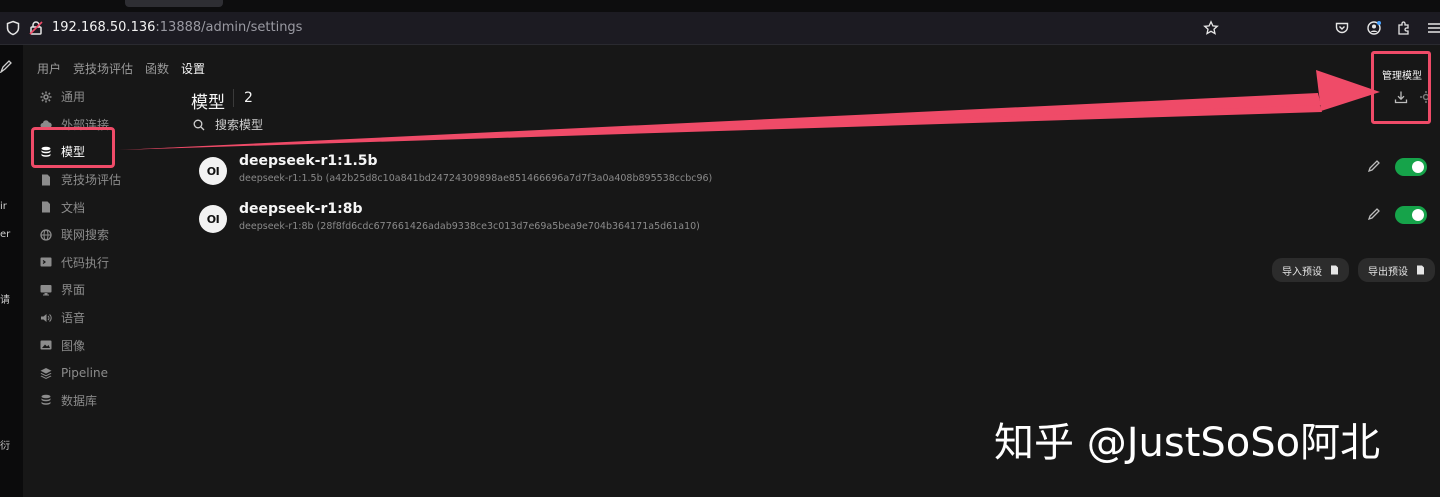 This screenshot has width=1440, height=497. I want to click on sidebar-text-fragment: ir, so click(3, 206).